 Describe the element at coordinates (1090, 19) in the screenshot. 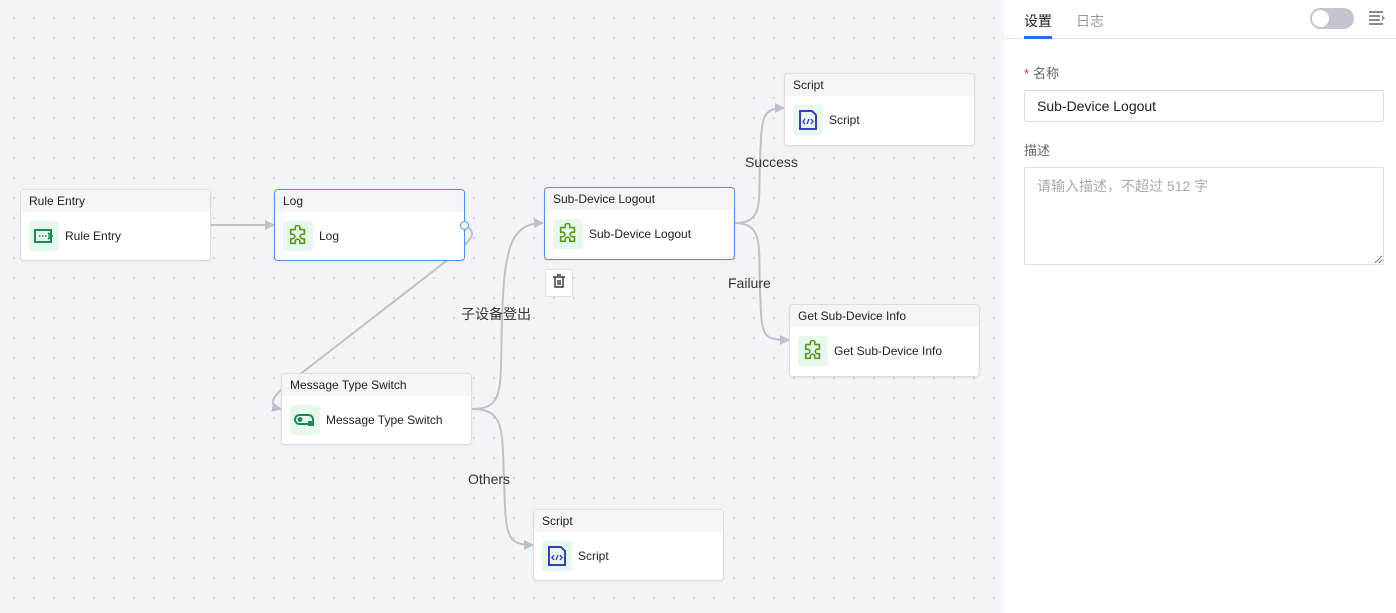

I see `tab-logs: 日志` at that location.